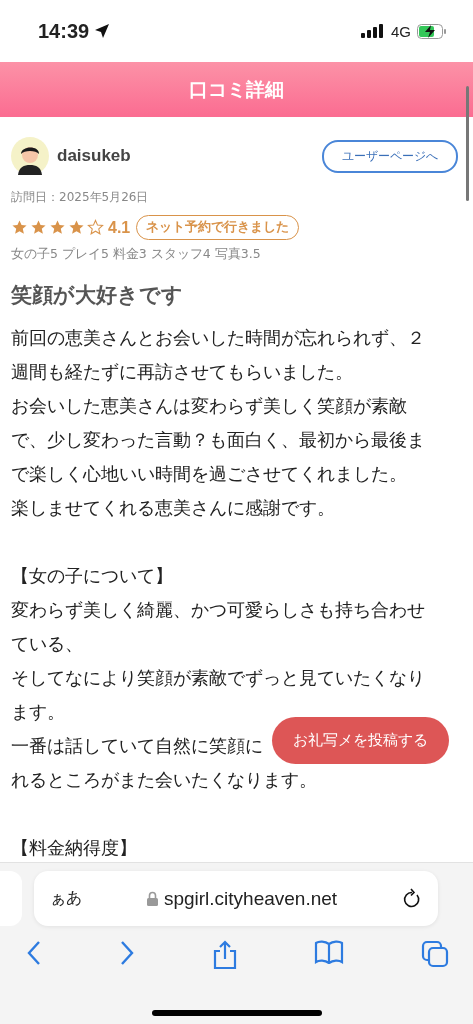 Image resolution: width=473 pixels, height=1024 pixels. What do you see at coordinates (47, 644) in the screenshot?
I see `review-text-line: ている、` at bounding box center [47, 644].